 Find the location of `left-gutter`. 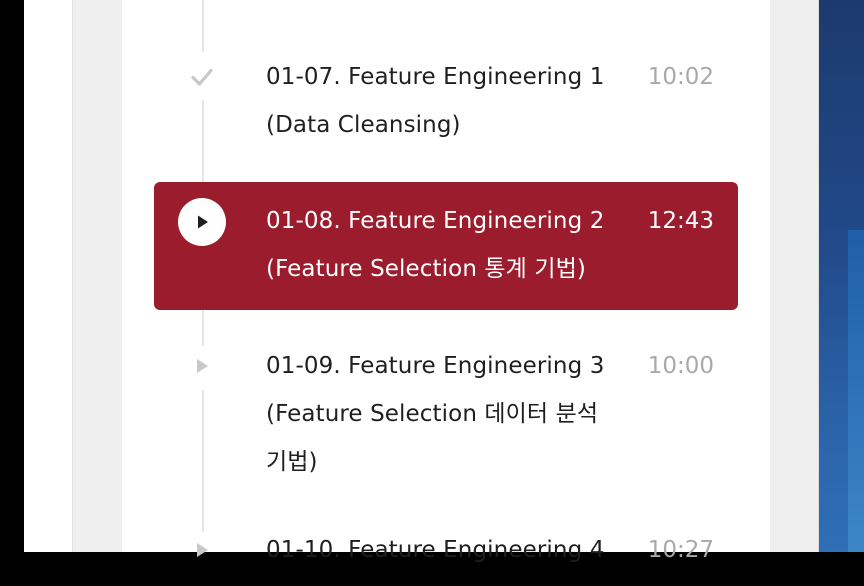

left-gutter is located at coordinates (97, 276).